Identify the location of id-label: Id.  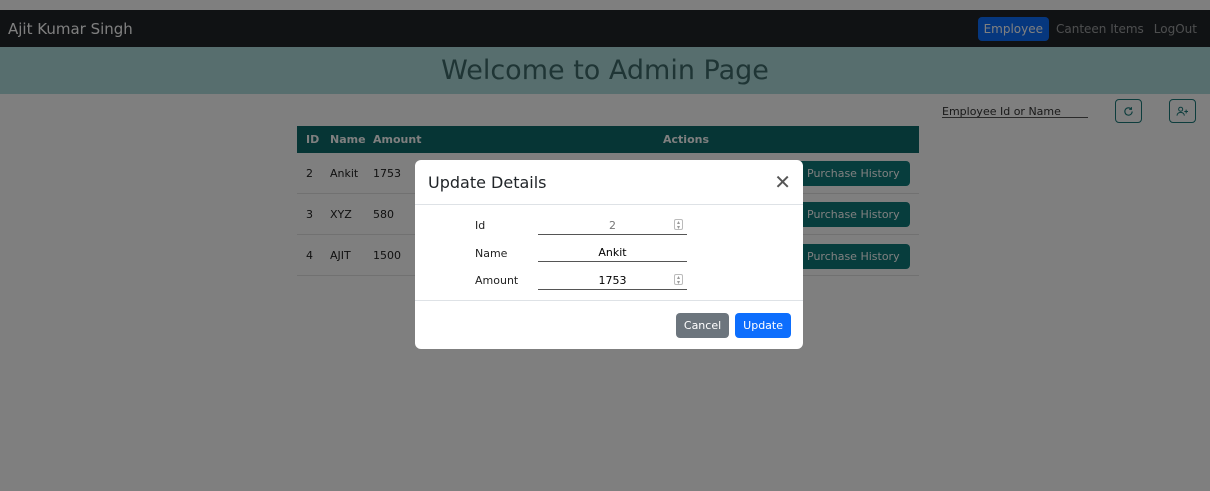
(480, 225).